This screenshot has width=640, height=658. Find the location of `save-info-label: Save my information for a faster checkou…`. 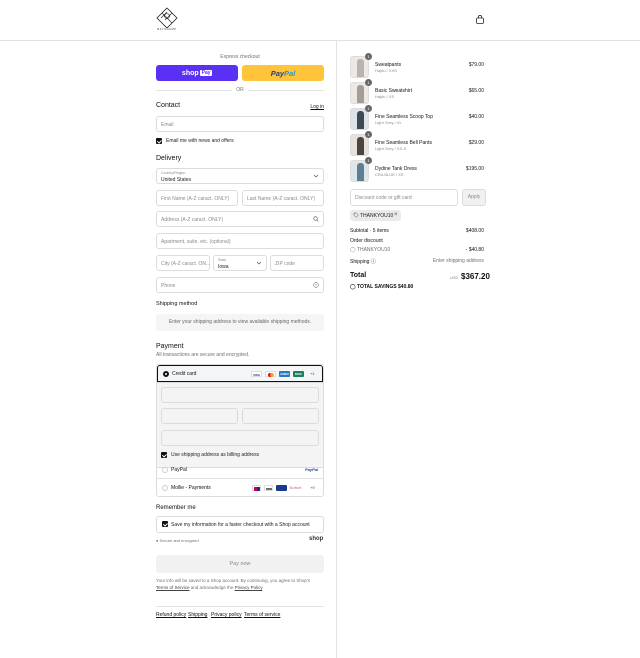

save-info-label: Save my information for a faster checkou… is located at coordinates (240, 525).